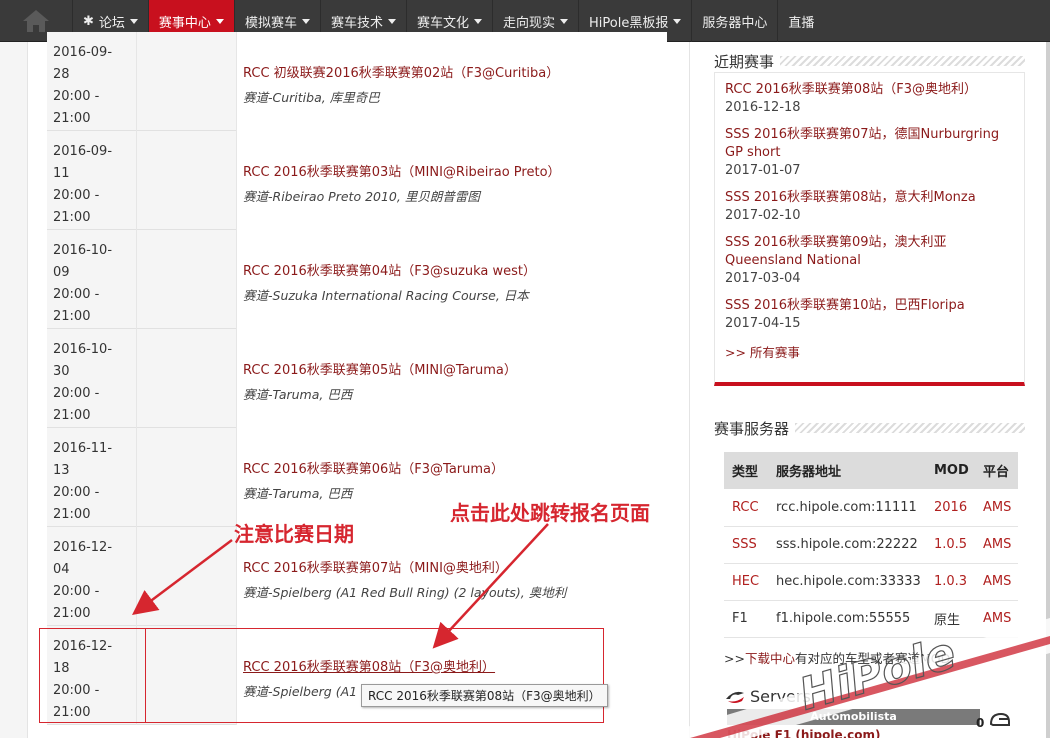 Image resolution: width=1050 pixels, height=738 pixels. What do you see at coordinates (734, 21) in the screenshot?
I see `nav-server-center: 服务器中心` at bounding box center [734, 21].